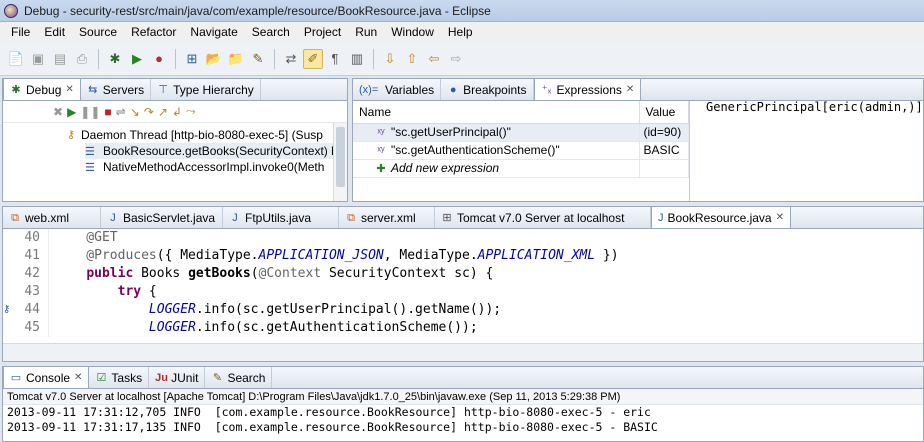  I want to click on show-whitespace-icon: ¶, so click(335, 59).